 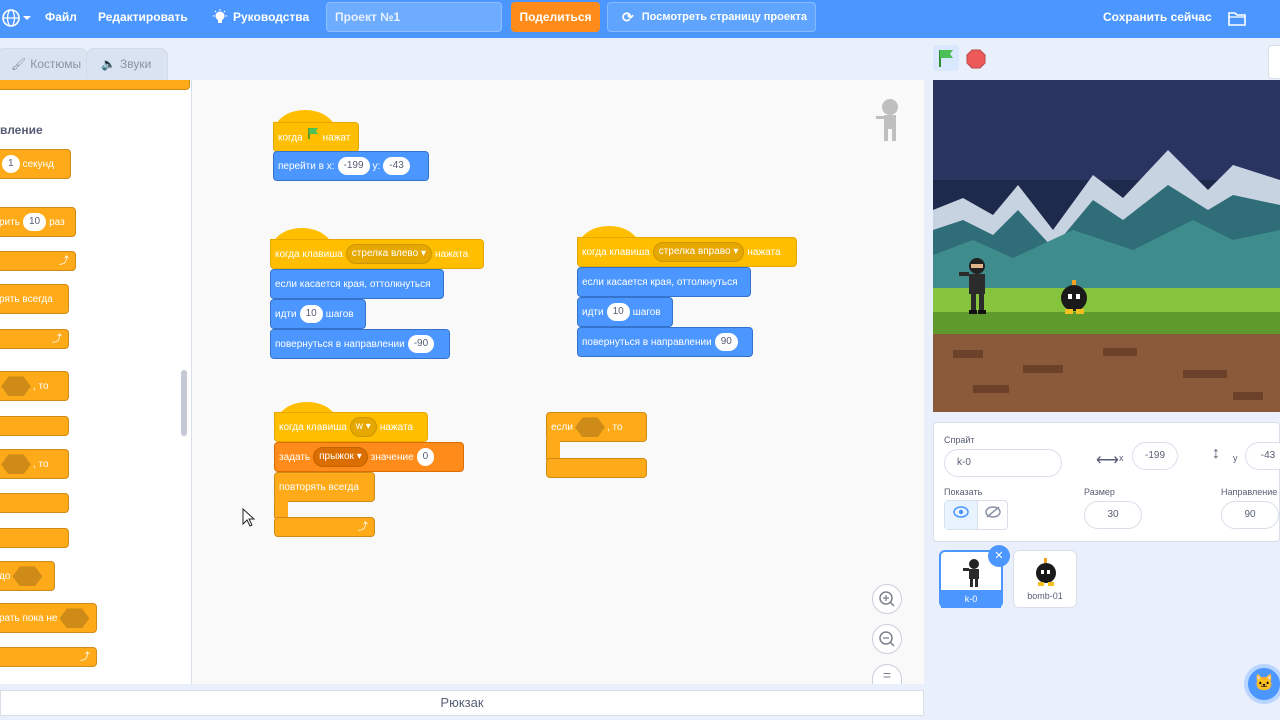 What do you see at coordinates (1045, 596) in the screenshot?
I see `sprite-name-label: bomb-01` at bounding box center [1045, 596].